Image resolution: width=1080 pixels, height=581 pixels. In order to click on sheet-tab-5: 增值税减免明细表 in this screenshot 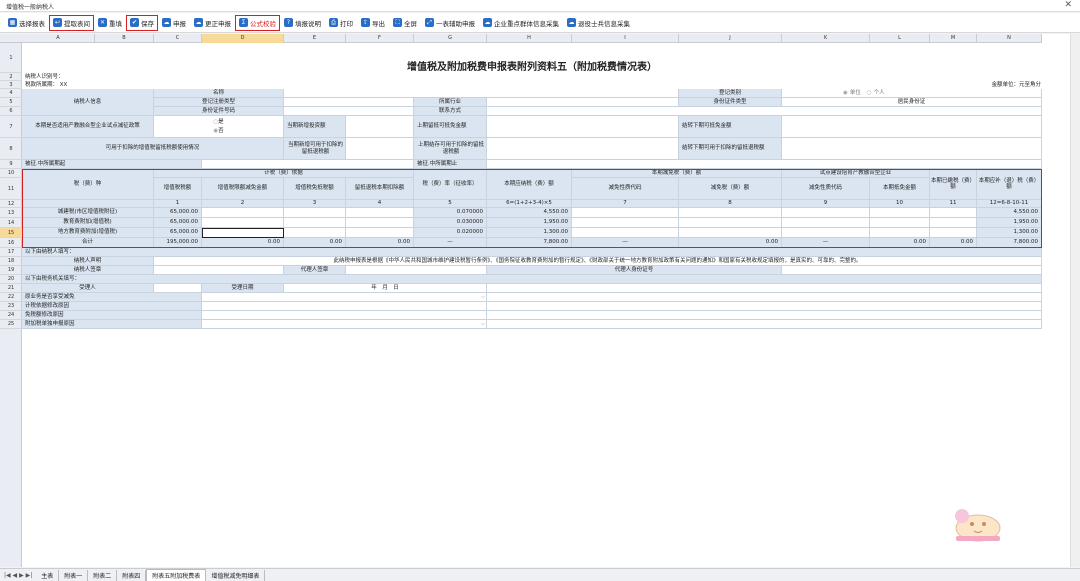, I will do `click(236, 575)`.